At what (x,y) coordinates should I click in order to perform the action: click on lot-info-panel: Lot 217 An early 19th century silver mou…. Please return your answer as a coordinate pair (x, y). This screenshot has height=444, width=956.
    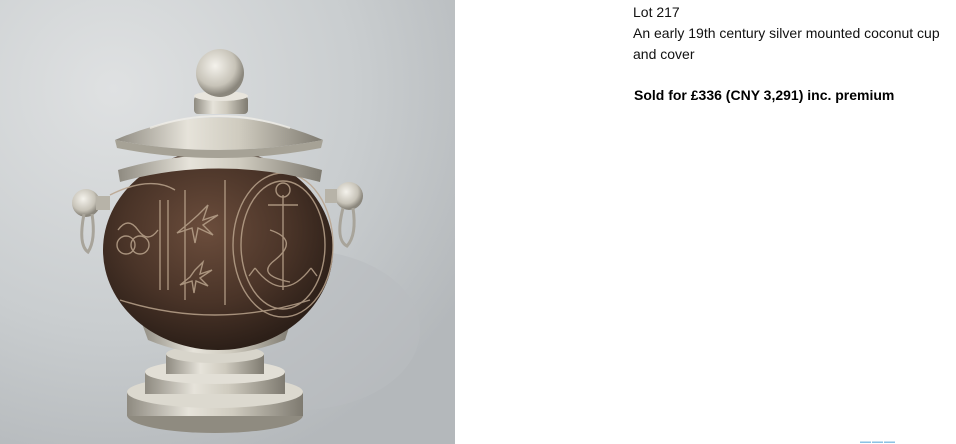
    Looking at the image, I should click on (793, 54).